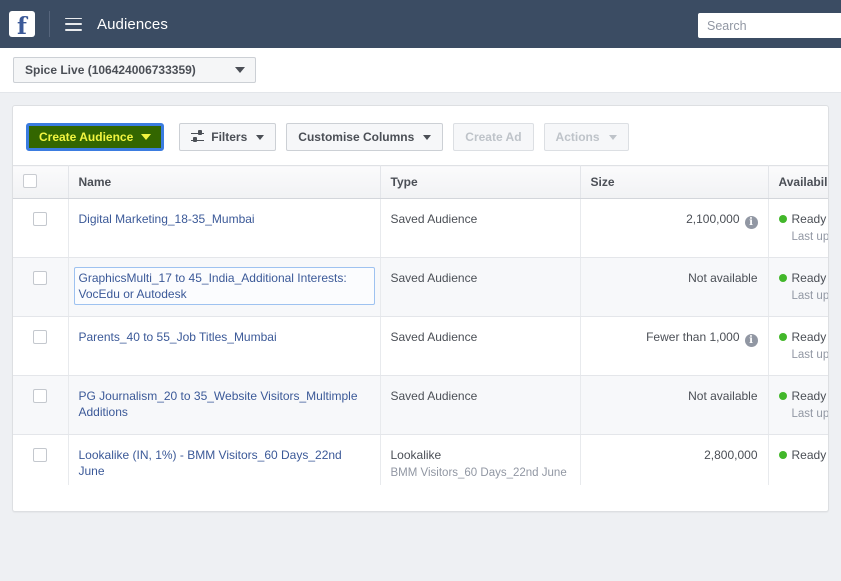 This screenshot has height=581, width=841. I want to click on page-title: Audiences, so click(132, 24).